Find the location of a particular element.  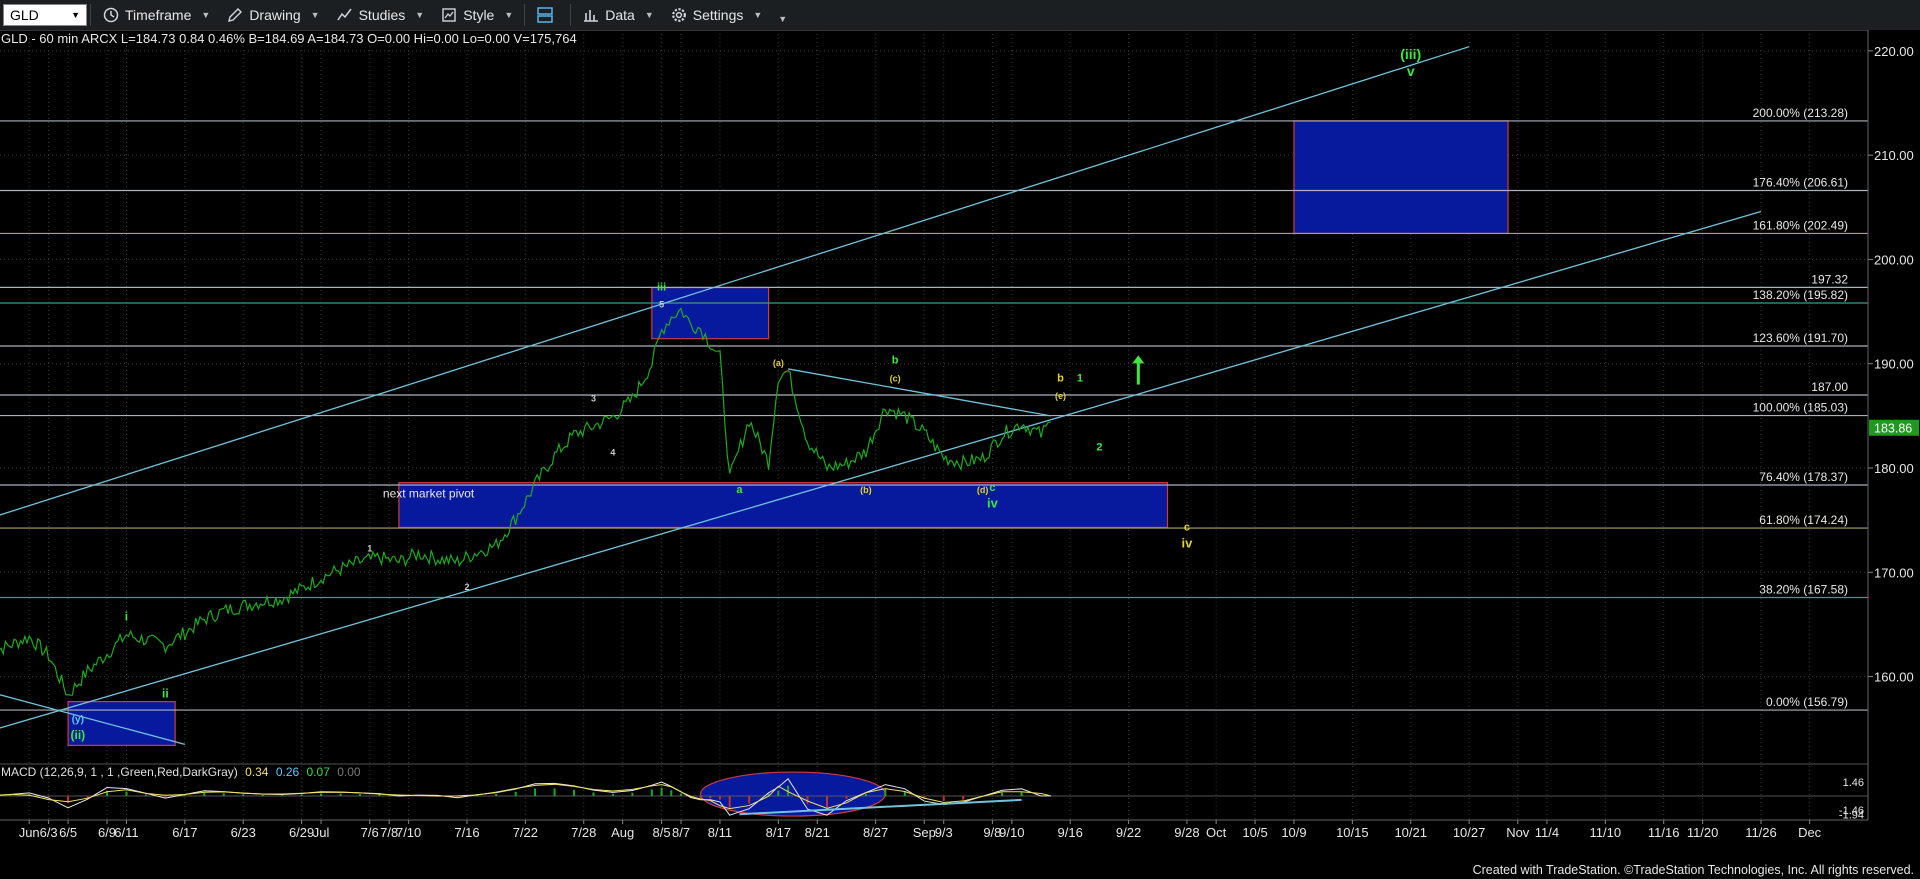

timeframe-menu: Timeframe ▼ is located at coordinates (156, 15).